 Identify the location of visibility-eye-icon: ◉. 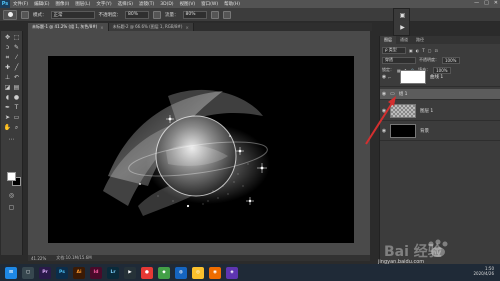
(384, 77).